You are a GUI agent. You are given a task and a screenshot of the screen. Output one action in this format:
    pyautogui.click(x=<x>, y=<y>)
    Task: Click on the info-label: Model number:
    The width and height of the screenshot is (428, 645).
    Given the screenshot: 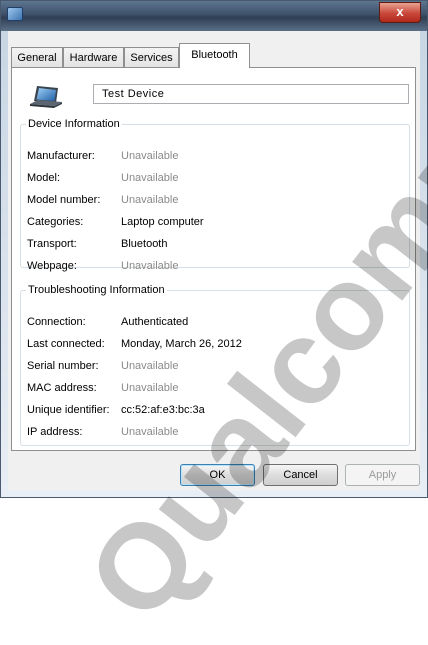 What is the action you would take?
    pyautogui.click(x=64, y=200)
    